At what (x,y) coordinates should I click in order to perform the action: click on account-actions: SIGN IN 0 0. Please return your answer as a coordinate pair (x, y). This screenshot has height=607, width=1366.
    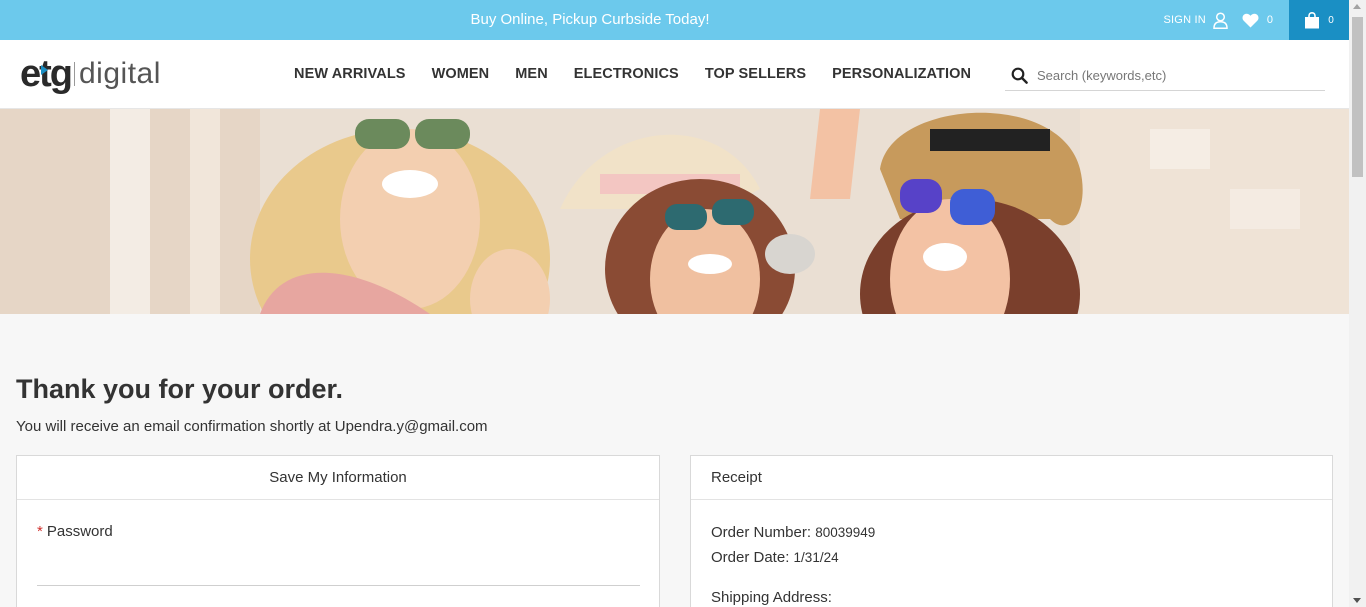
    Looking at the image, I should click on (1256, 20).